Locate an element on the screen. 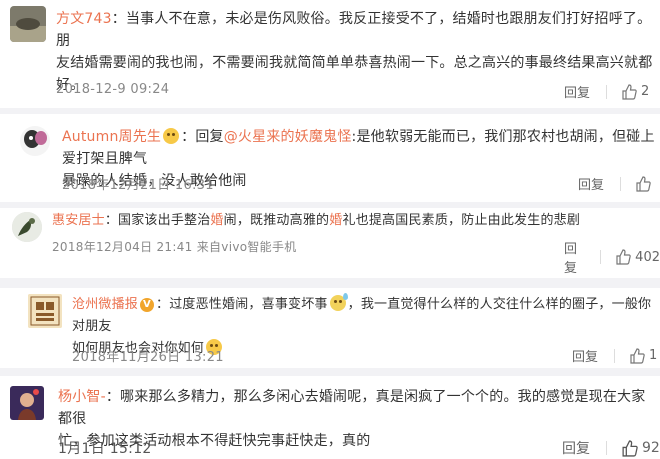  sweat-emoji-icon is located at coordinates (338, 302).